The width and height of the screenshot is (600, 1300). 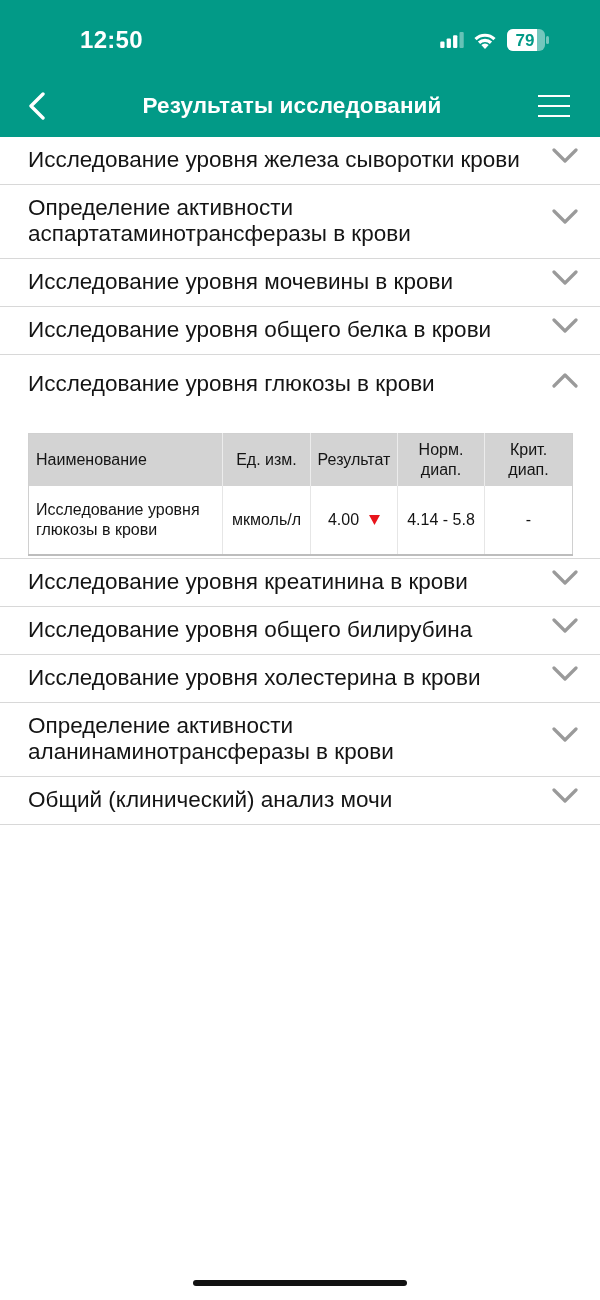 What do you see at coordinates (300, 678) in the screenshot?
I see `accordion-header: Исследование уровня холестерина в крови` at bounding box center [300, 678].